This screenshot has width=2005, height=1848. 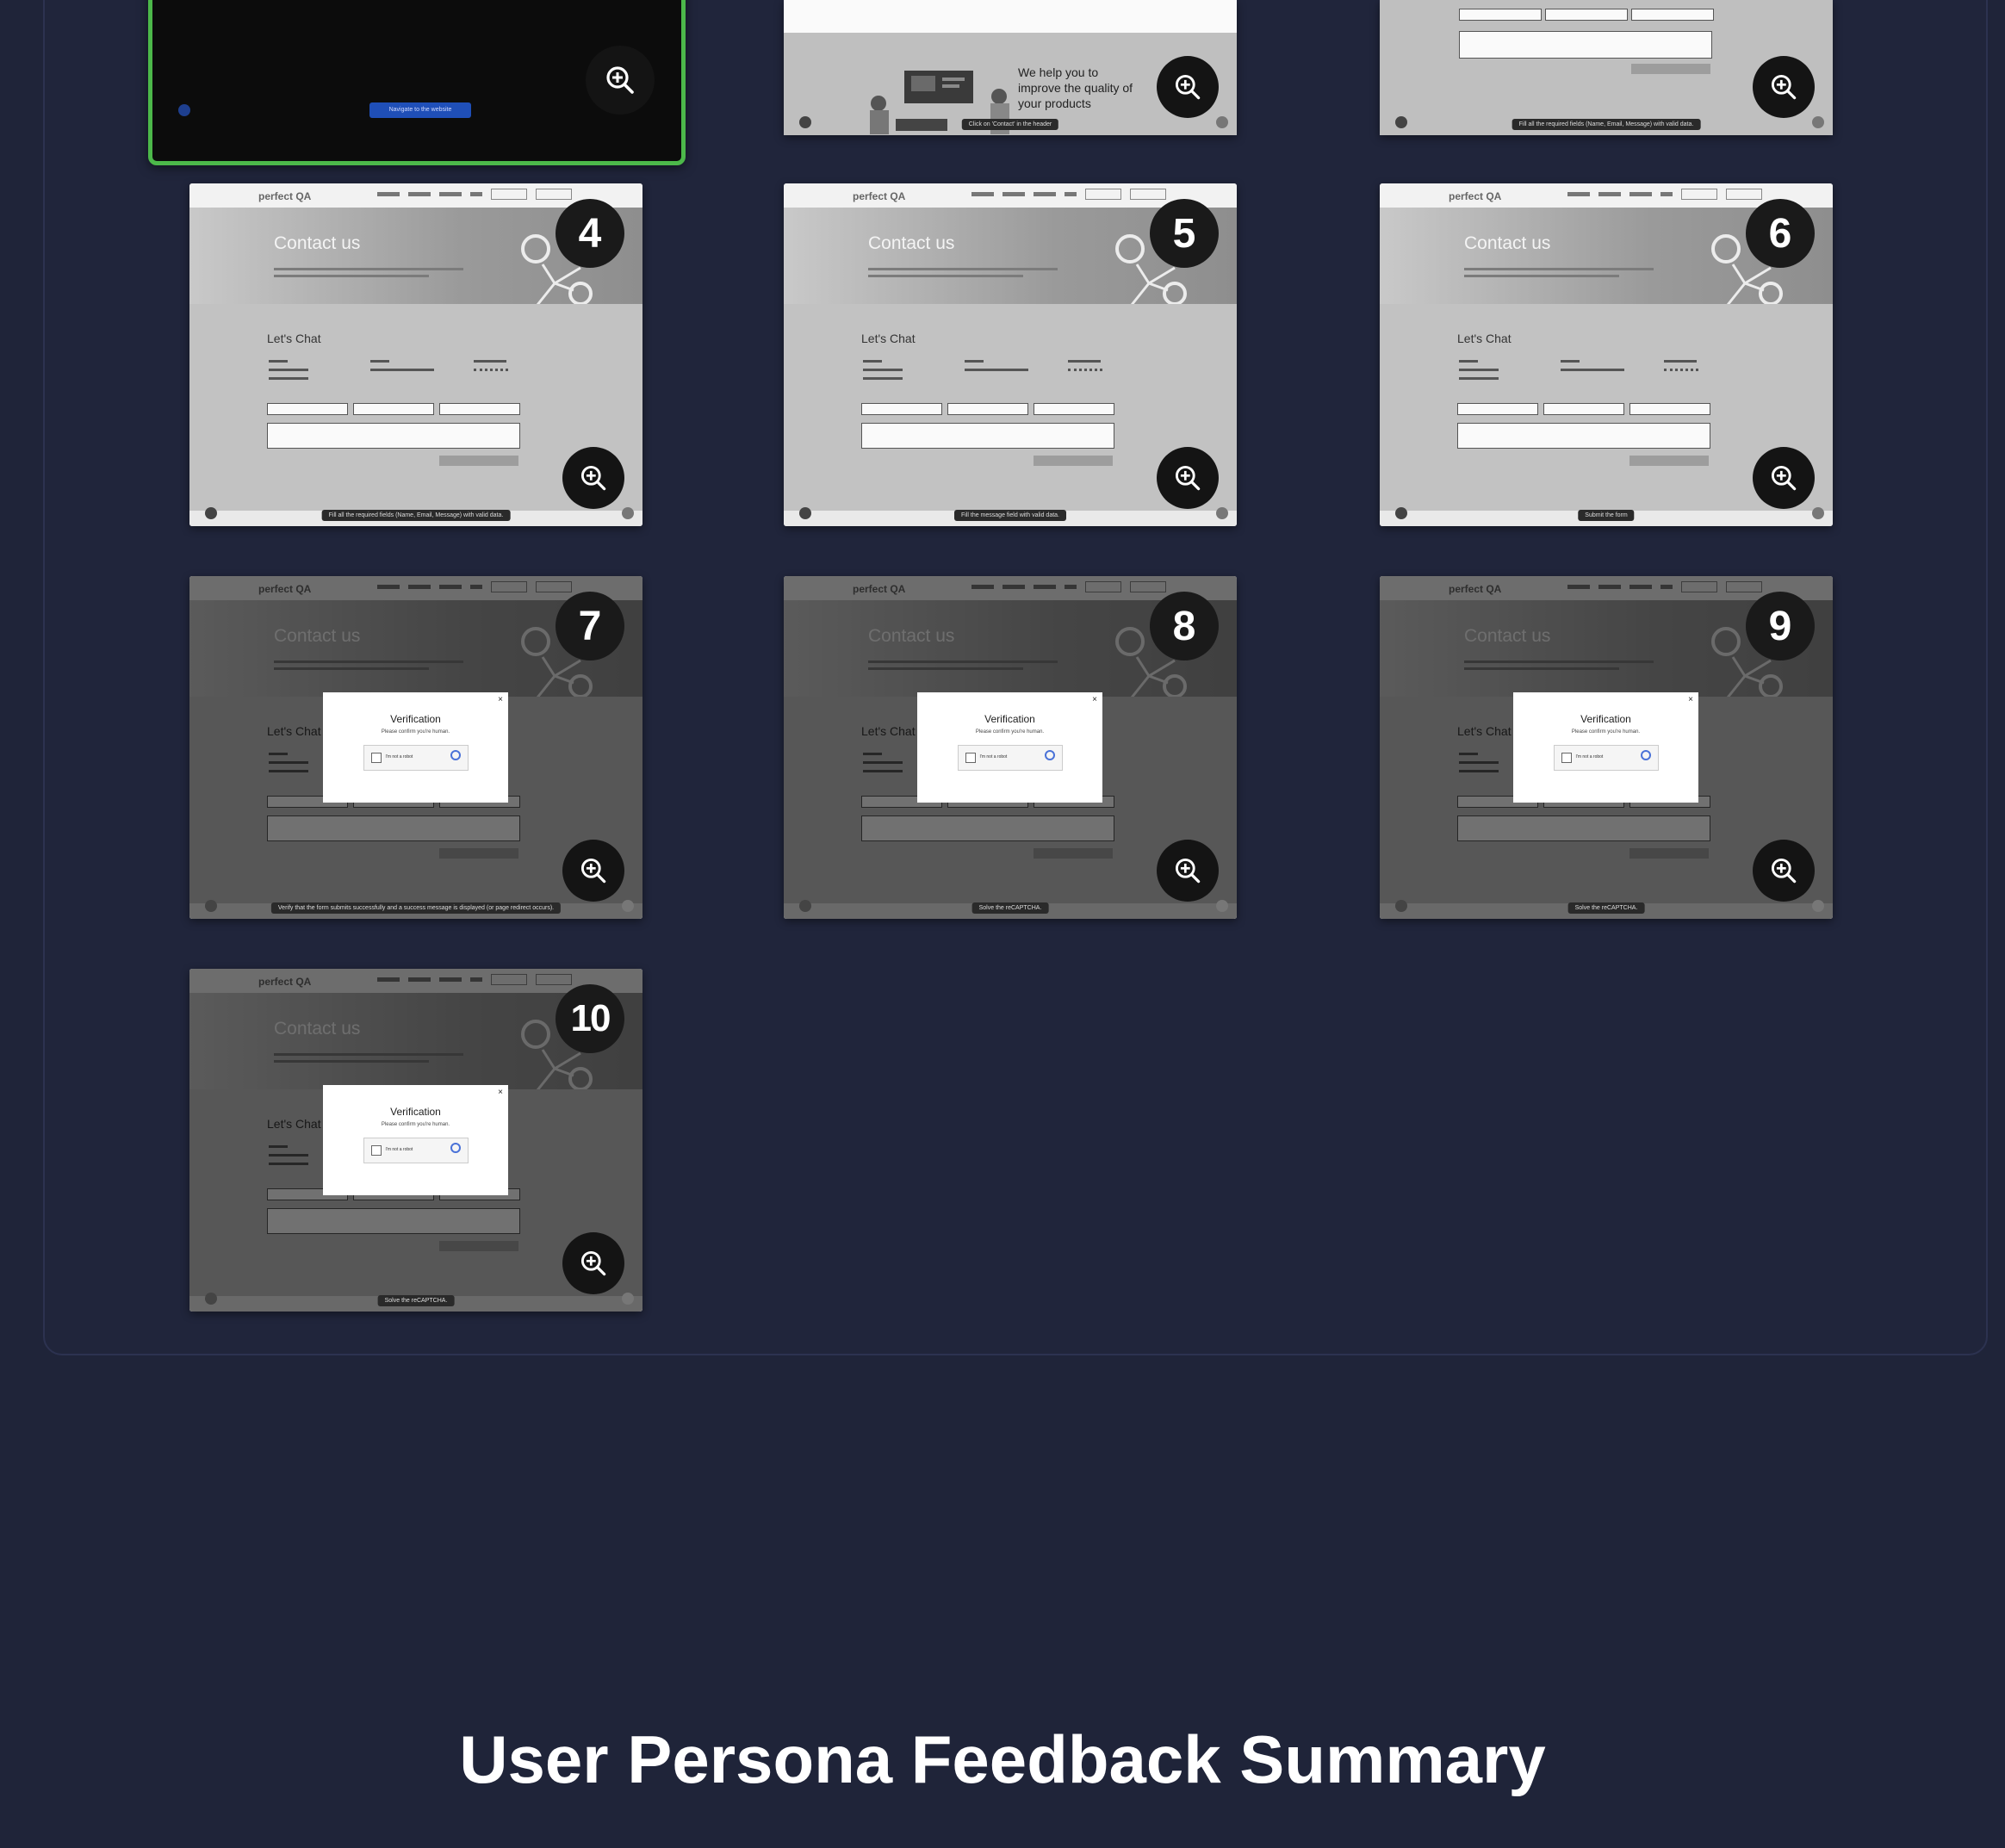 I want to click on step-number-badge: 7, so click(x=590, y=626).